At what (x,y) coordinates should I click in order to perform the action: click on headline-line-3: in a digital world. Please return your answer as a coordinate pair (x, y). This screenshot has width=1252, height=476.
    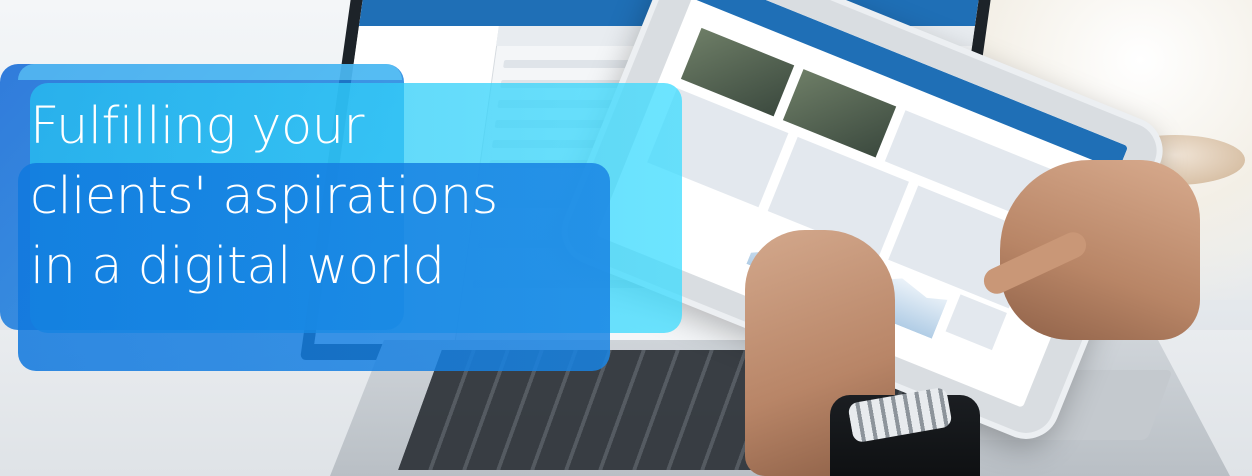
    Looking at the image, I should click on (237, 266).